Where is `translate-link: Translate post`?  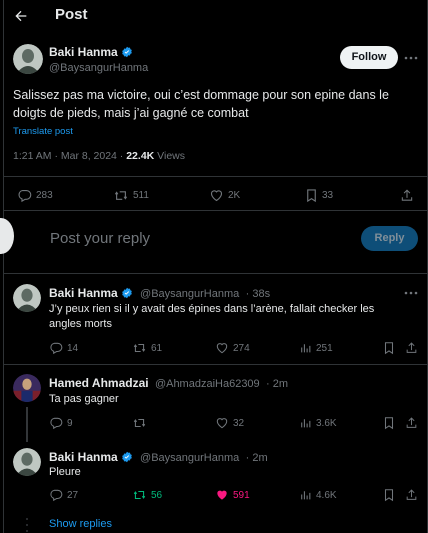 translate-link: Translate post is located at coordinates (43, 131).